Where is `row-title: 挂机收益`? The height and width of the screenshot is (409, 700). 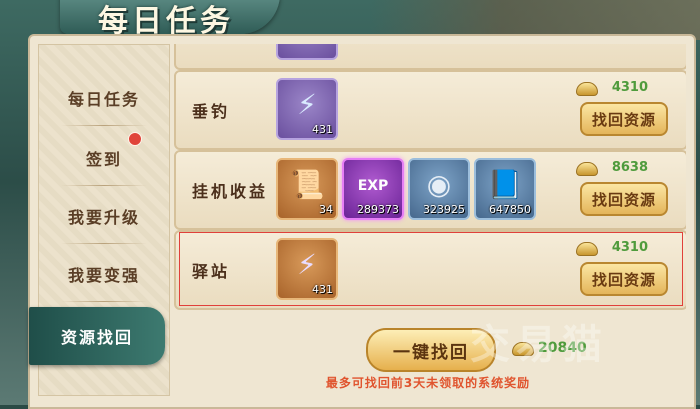 row-title: 挂机收益 is located at coordinates (230, 191).